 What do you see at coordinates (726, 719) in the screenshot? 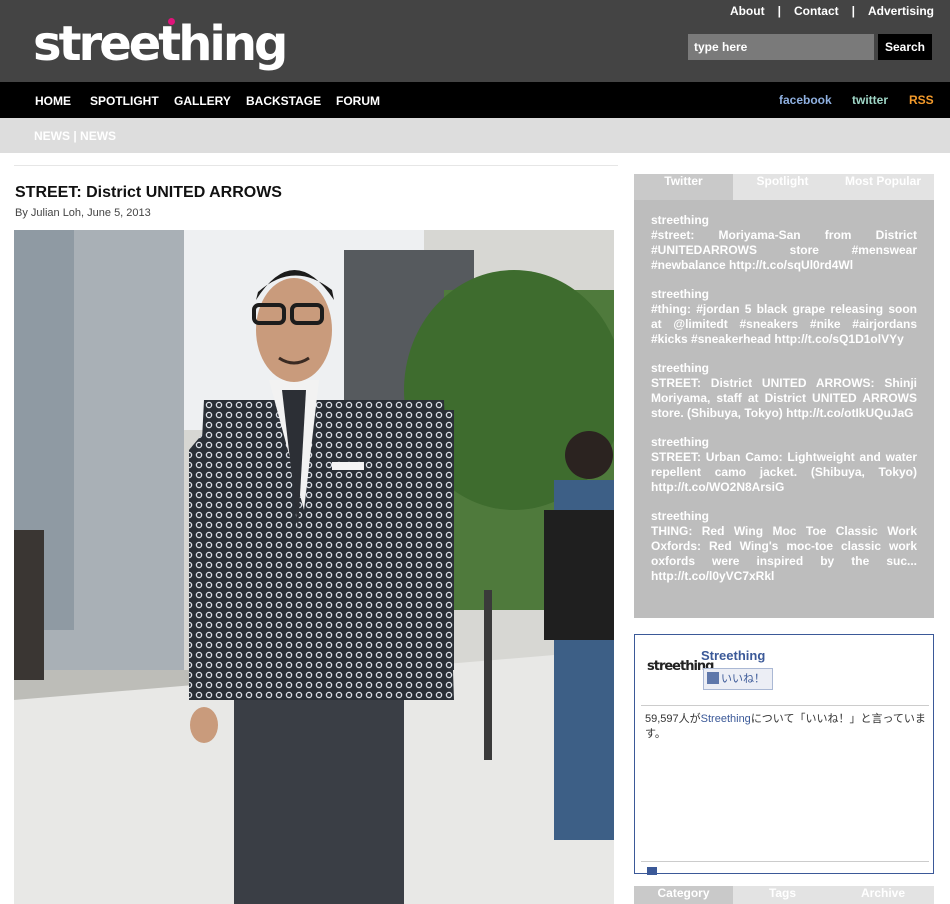
I see `fb-count-link: Streething` at bounding box center [726, 719].